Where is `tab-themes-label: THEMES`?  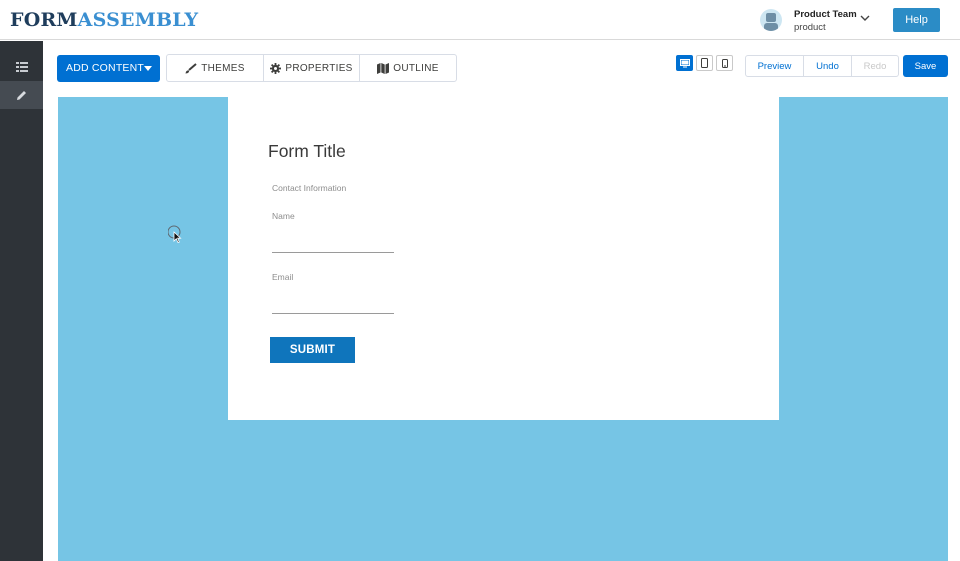 tab-themes-label: THEMES is located at coordinates (223, 68).